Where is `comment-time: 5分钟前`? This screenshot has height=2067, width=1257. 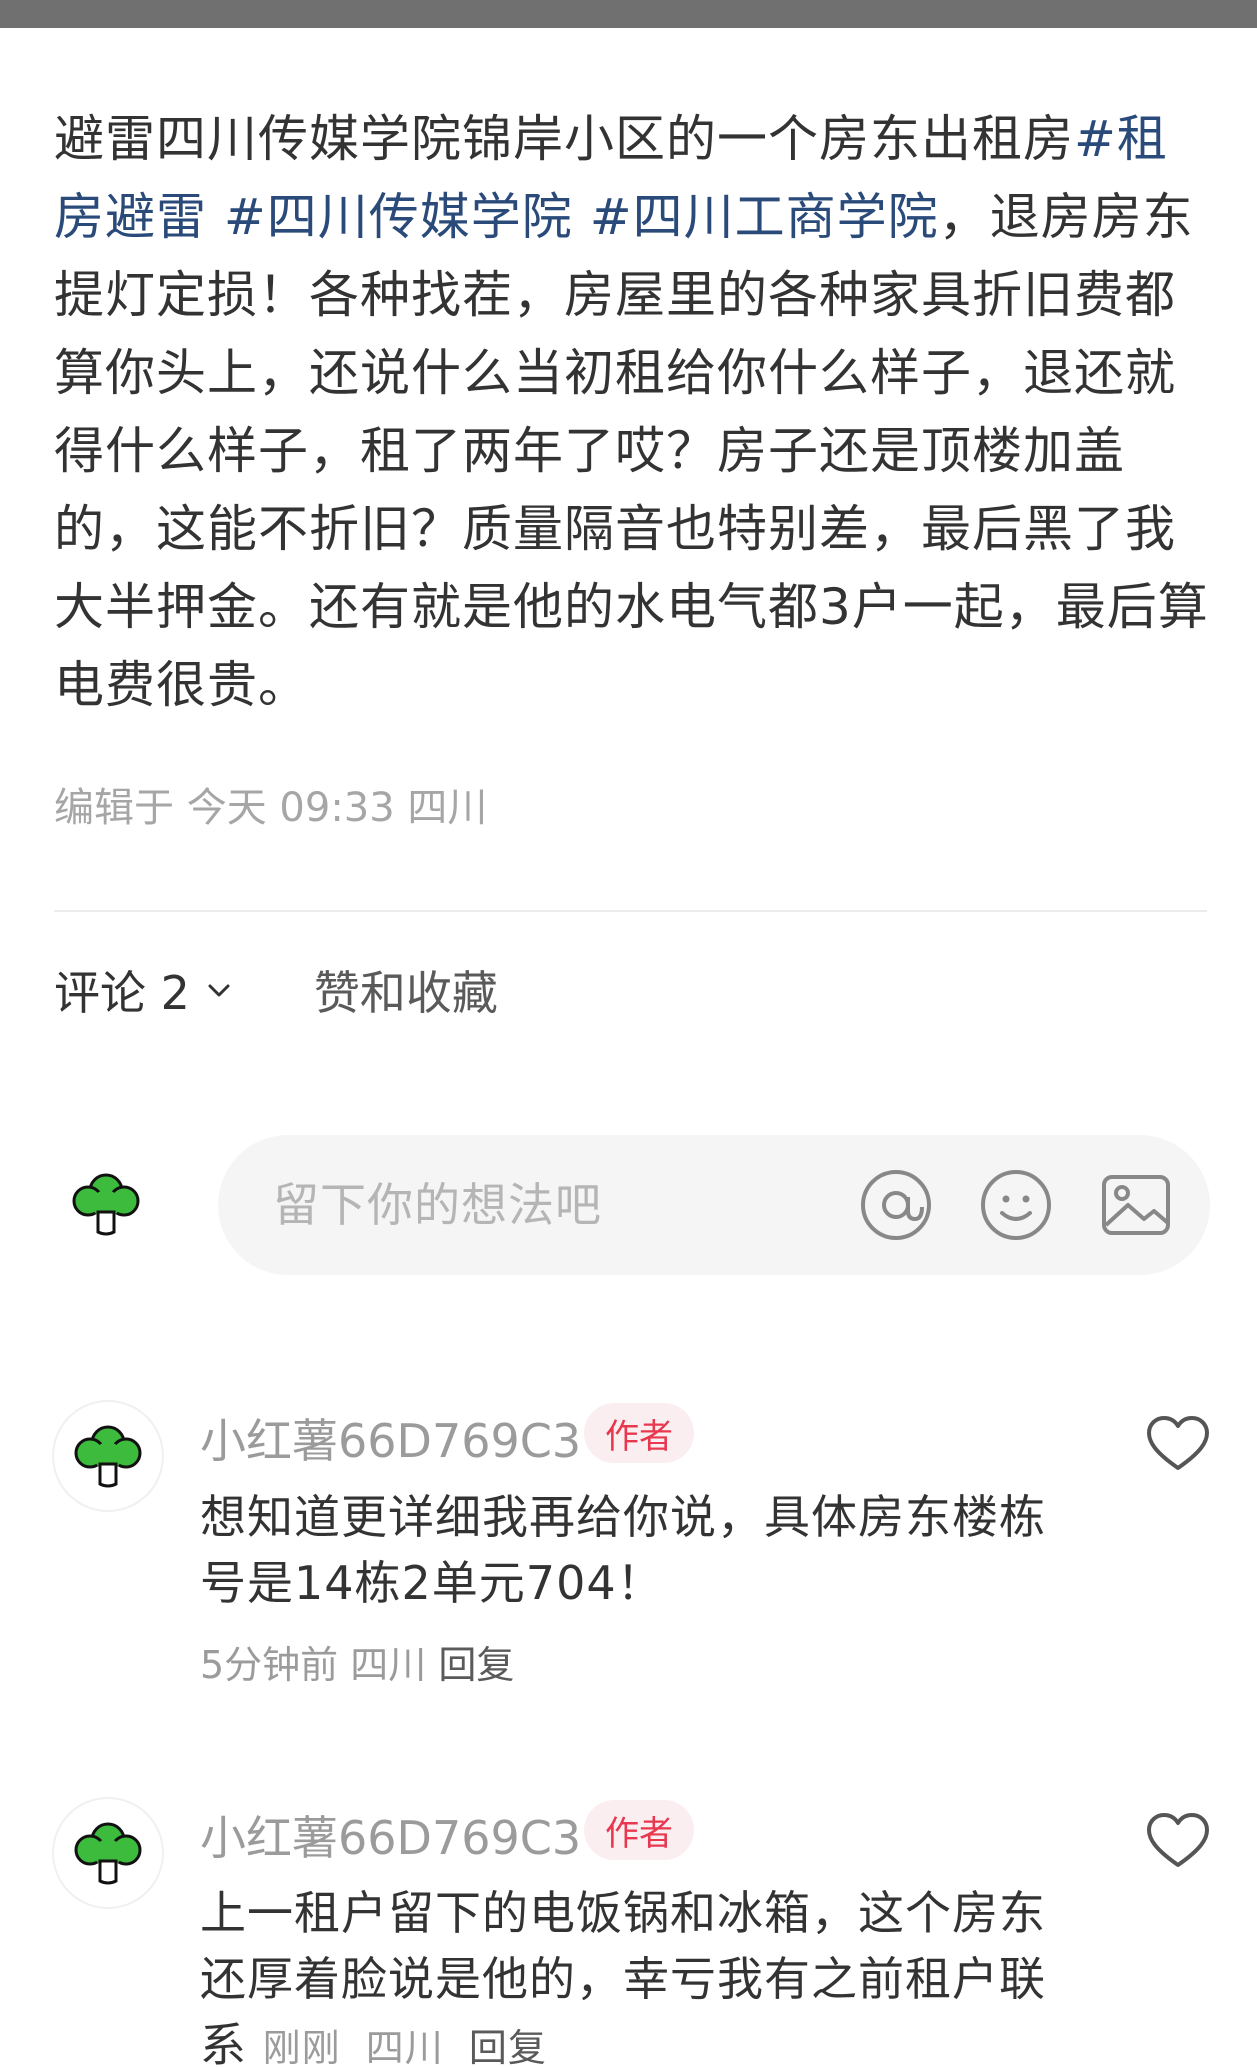
comment-time: 5分钟前 is located at coordinates (269, 1665).